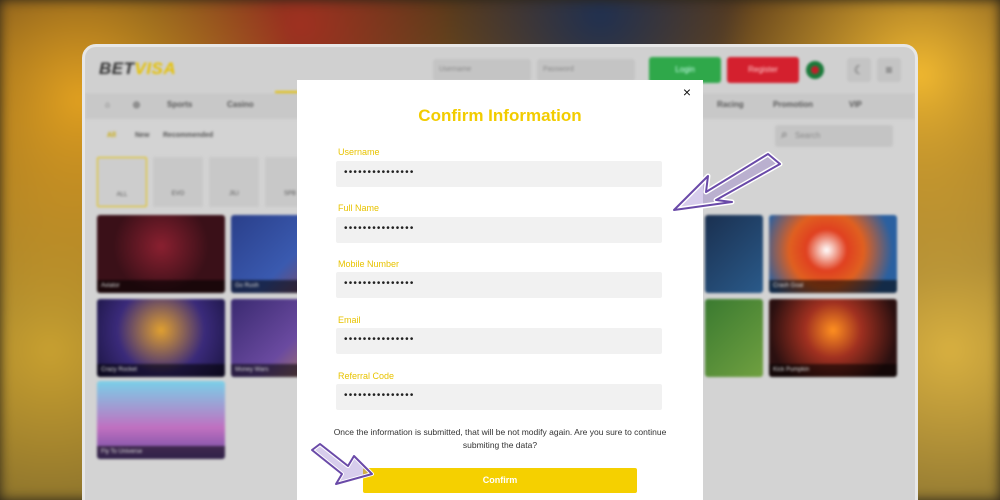  What do you see at coordinates (136, 104) in the screenshot?
I see `favorite-icon: ◎` at bounding box center [136, 104].